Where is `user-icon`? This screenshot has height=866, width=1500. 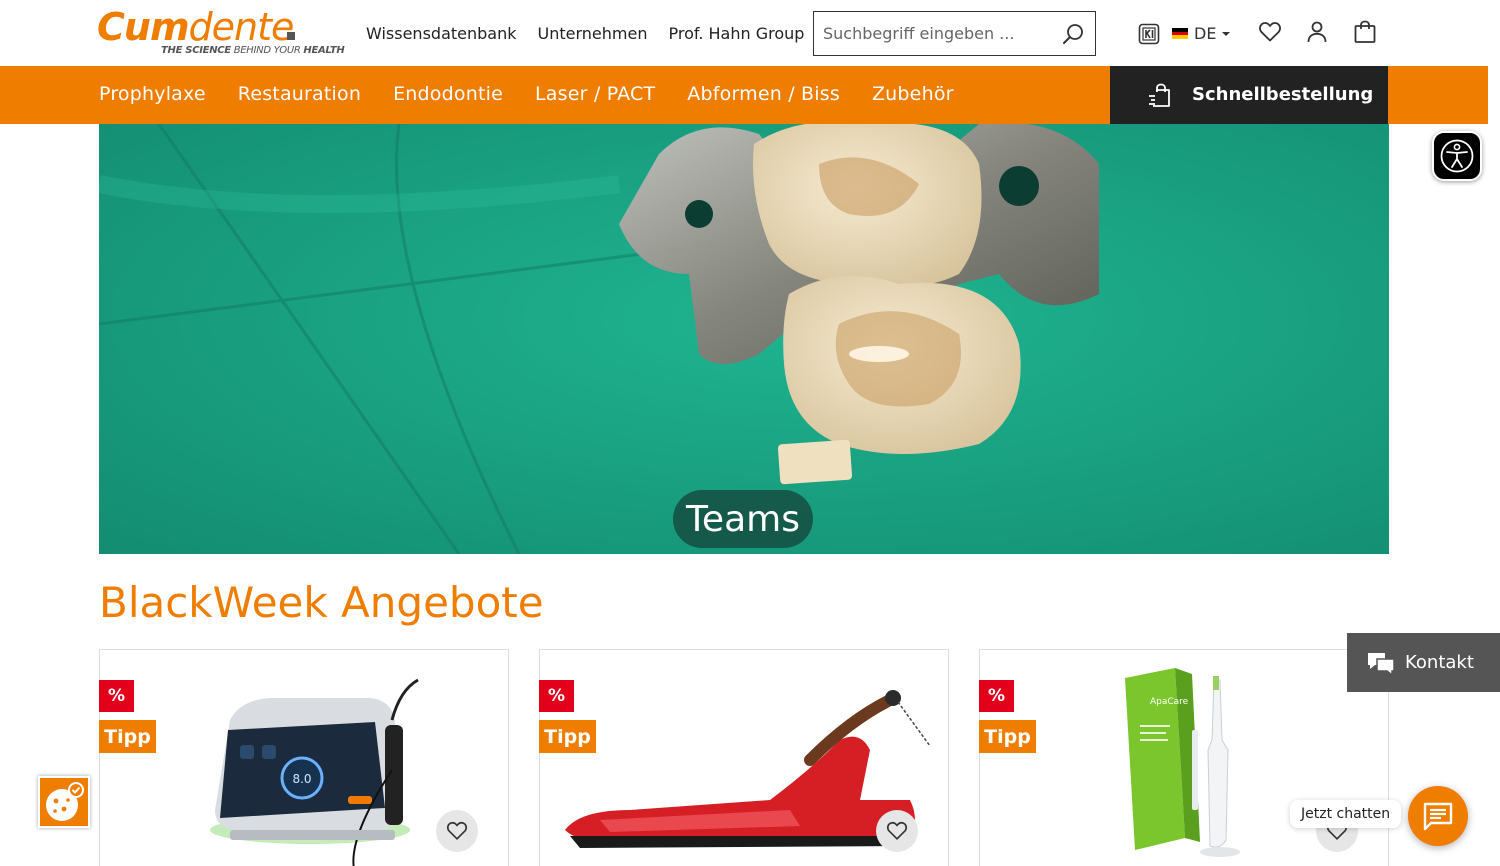 user-icon is located at coordinates (1317, 32).